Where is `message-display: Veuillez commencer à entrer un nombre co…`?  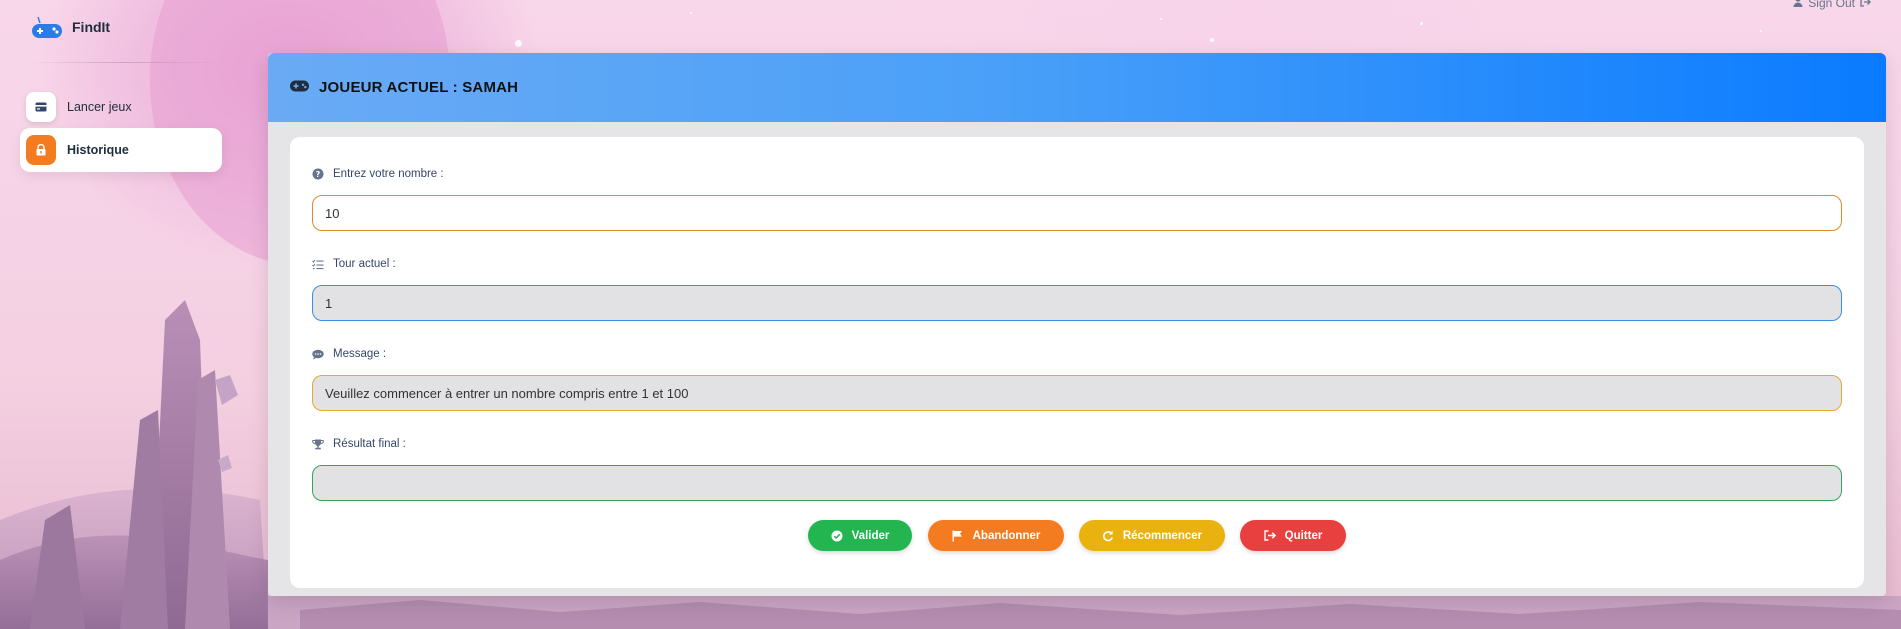
message-display: Veuillez commencer à entrer un nombre co… is located at coordinates (1077, 393).